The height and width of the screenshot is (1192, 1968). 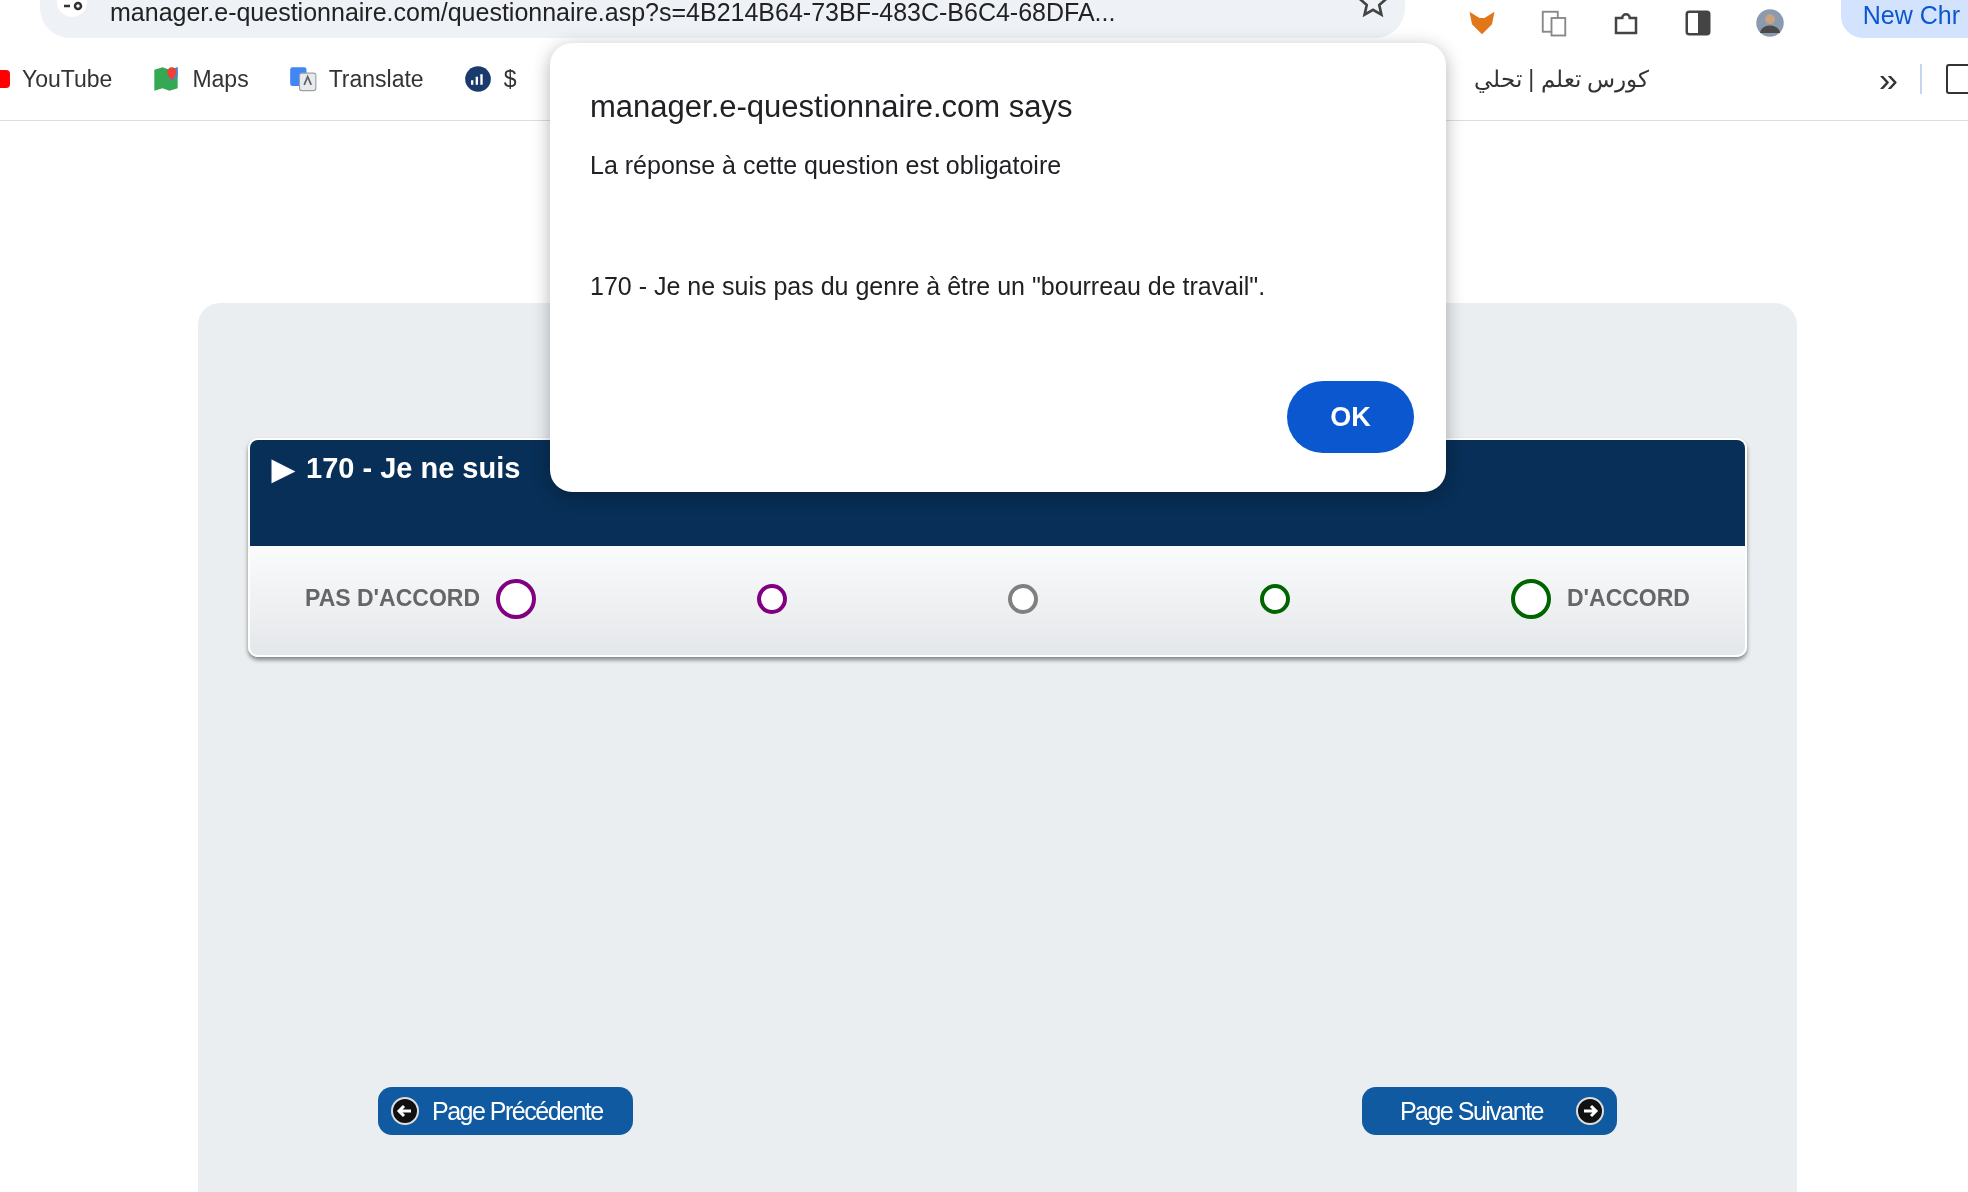 What do you see at coordinates (283, 469) in the screenshot?
I see `triangle-icon: ▶` at bounding box center [283, 469].